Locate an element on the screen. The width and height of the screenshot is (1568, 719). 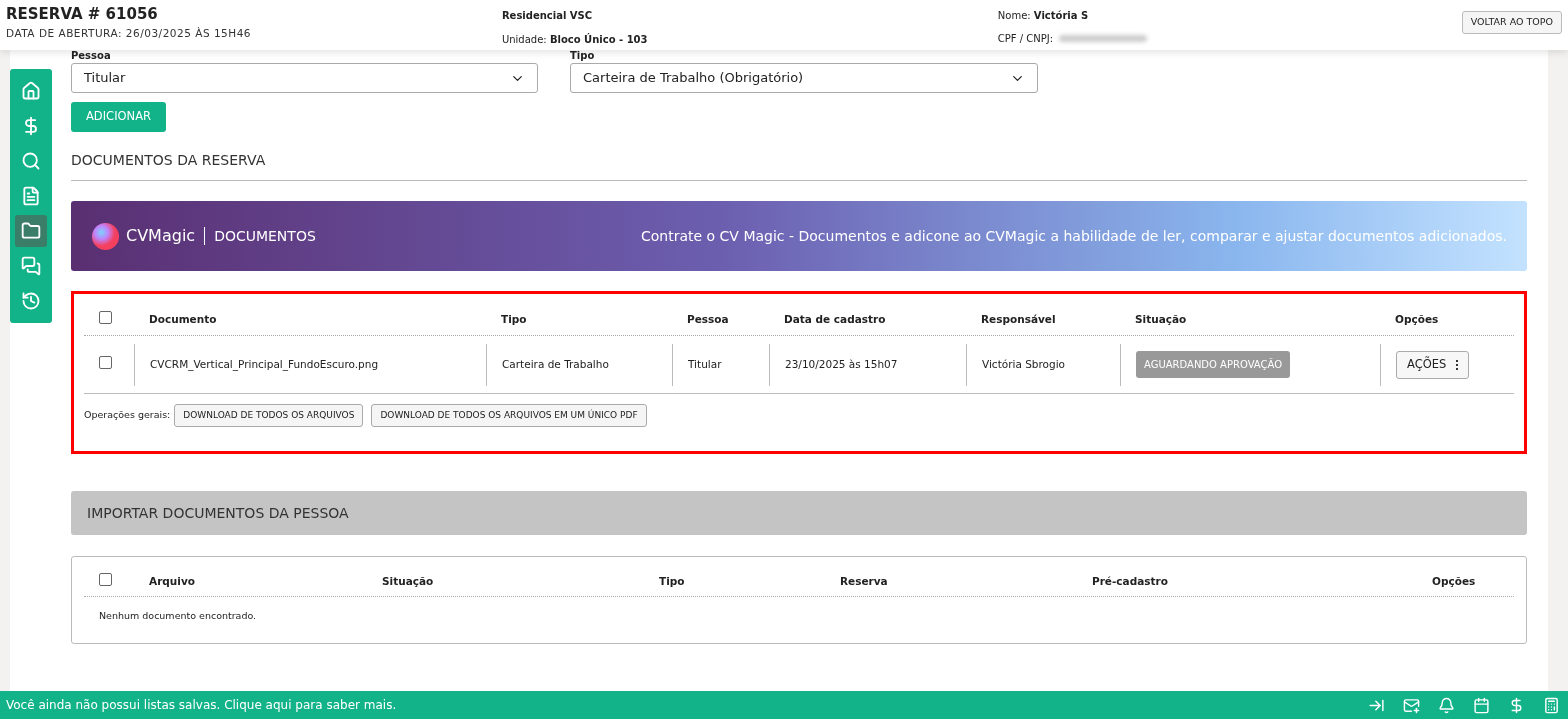
back-to-top-button: VOLTAR AO TOPO is located at coordinates (1511, 22).